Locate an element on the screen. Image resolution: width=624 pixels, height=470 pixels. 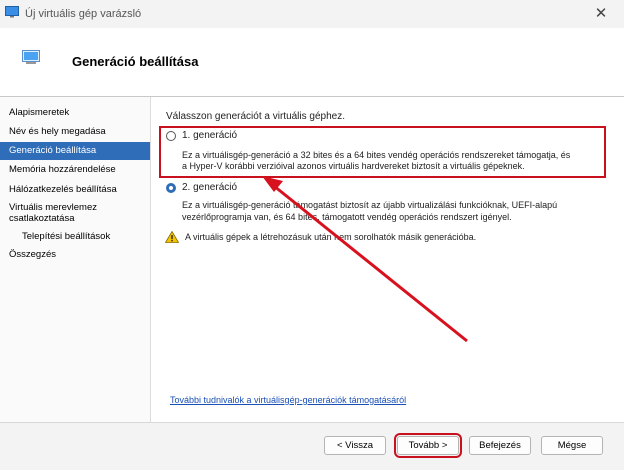
sidebar-item-summary: Összegzés is located at coordinates (75, 255).